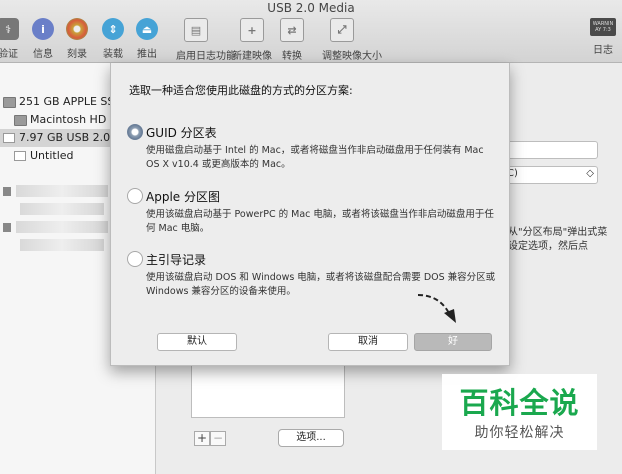  Describe the element at coordinates (135, 259) in the screenshot. I see `radio-master-boot-record` at that location.